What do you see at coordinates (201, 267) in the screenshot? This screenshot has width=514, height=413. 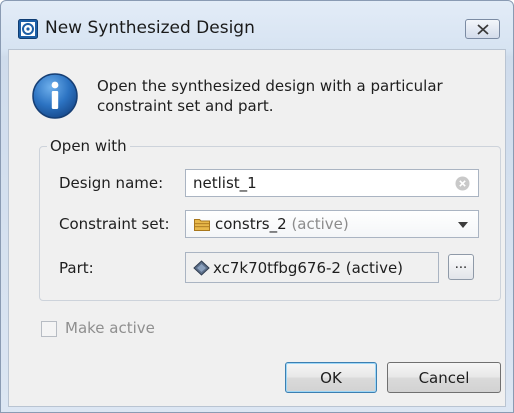 I see `chip-icon` at bounding box center [201, 267].